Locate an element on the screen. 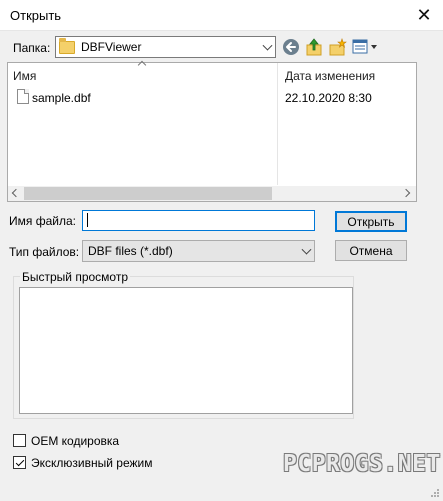 This screenshot has width=443, height=501. close-icon: ✕ is located at coordinates (424, 15).